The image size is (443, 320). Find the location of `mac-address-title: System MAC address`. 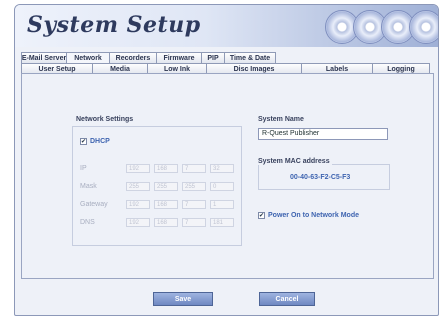

mac-address-title: System MAC address is located at coordinates (294, 161).